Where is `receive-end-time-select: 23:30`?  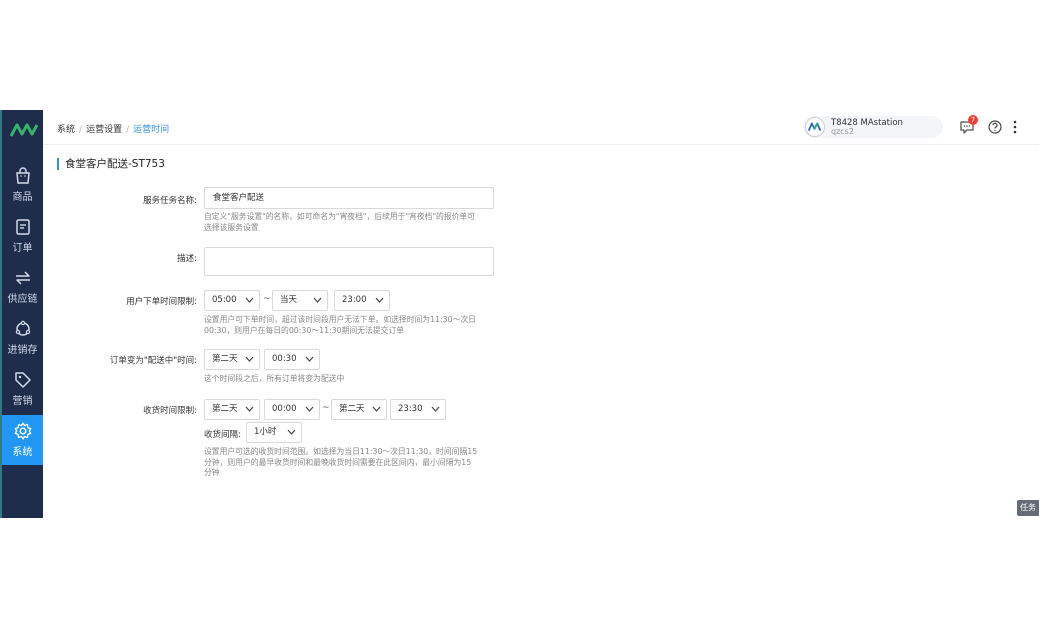 receive-end-time-select: 23:30 is located at coordinates (418, 409).